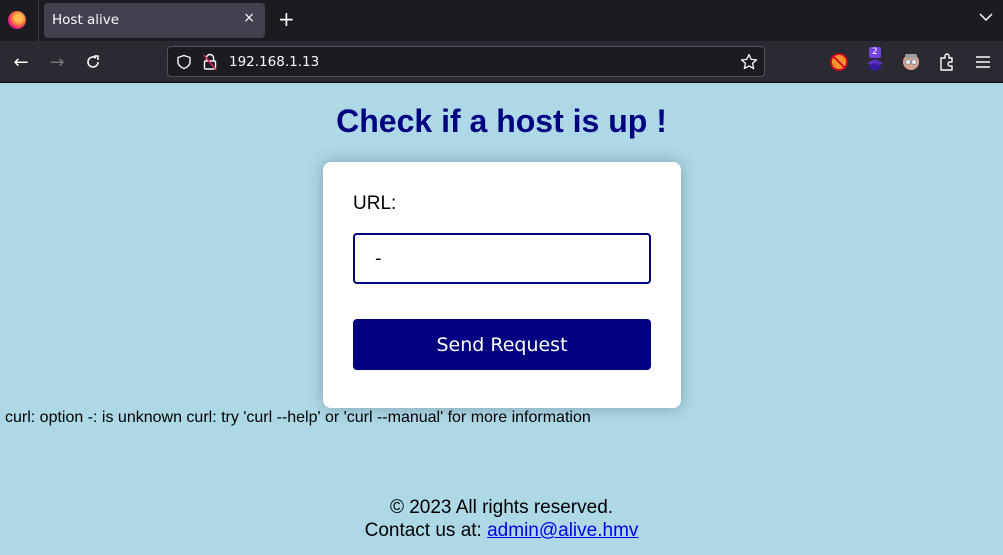  I want to click on url-label: URL:, so click(375, 203).